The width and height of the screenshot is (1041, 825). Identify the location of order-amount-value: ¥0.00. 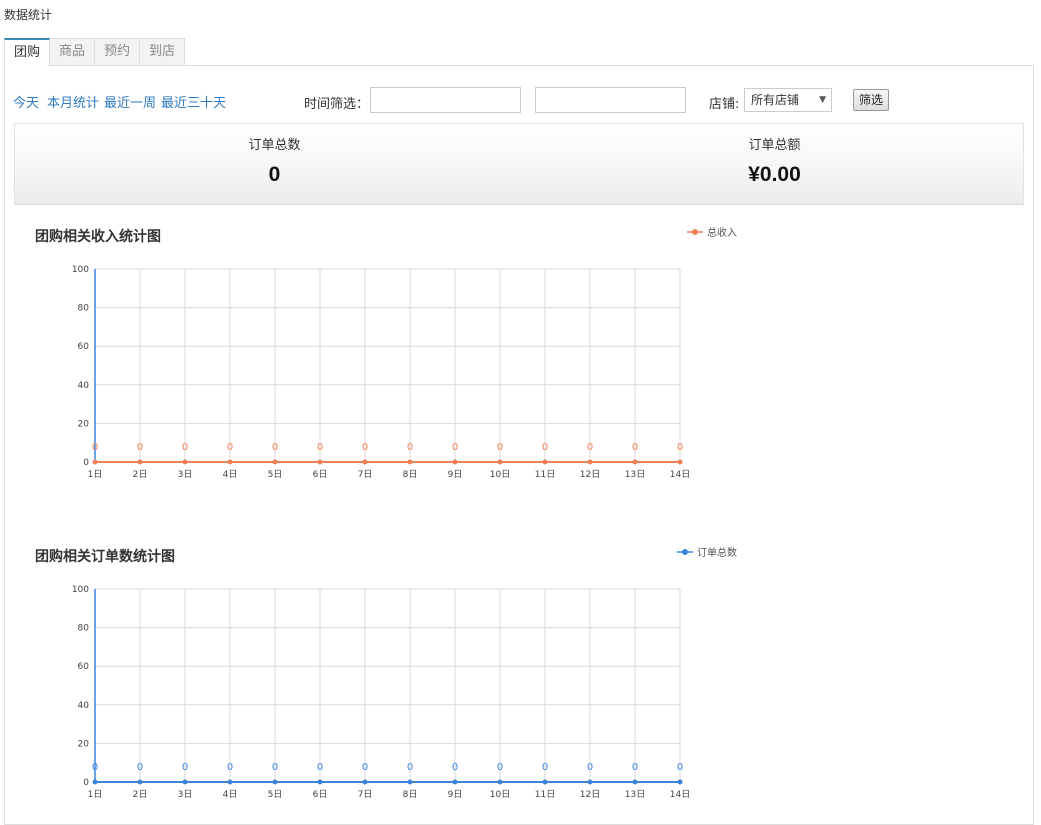
(774, 174).